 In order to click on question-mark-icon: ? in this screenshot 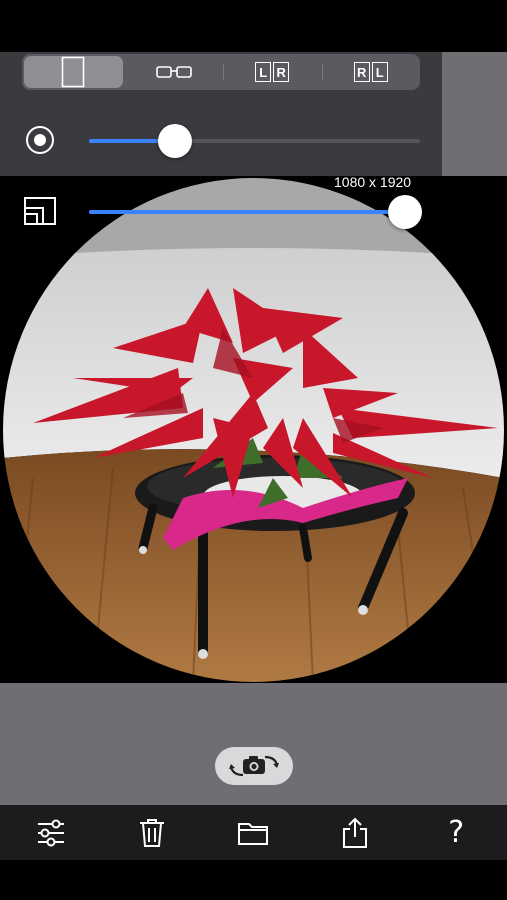, I will do `click(456, 832)`.